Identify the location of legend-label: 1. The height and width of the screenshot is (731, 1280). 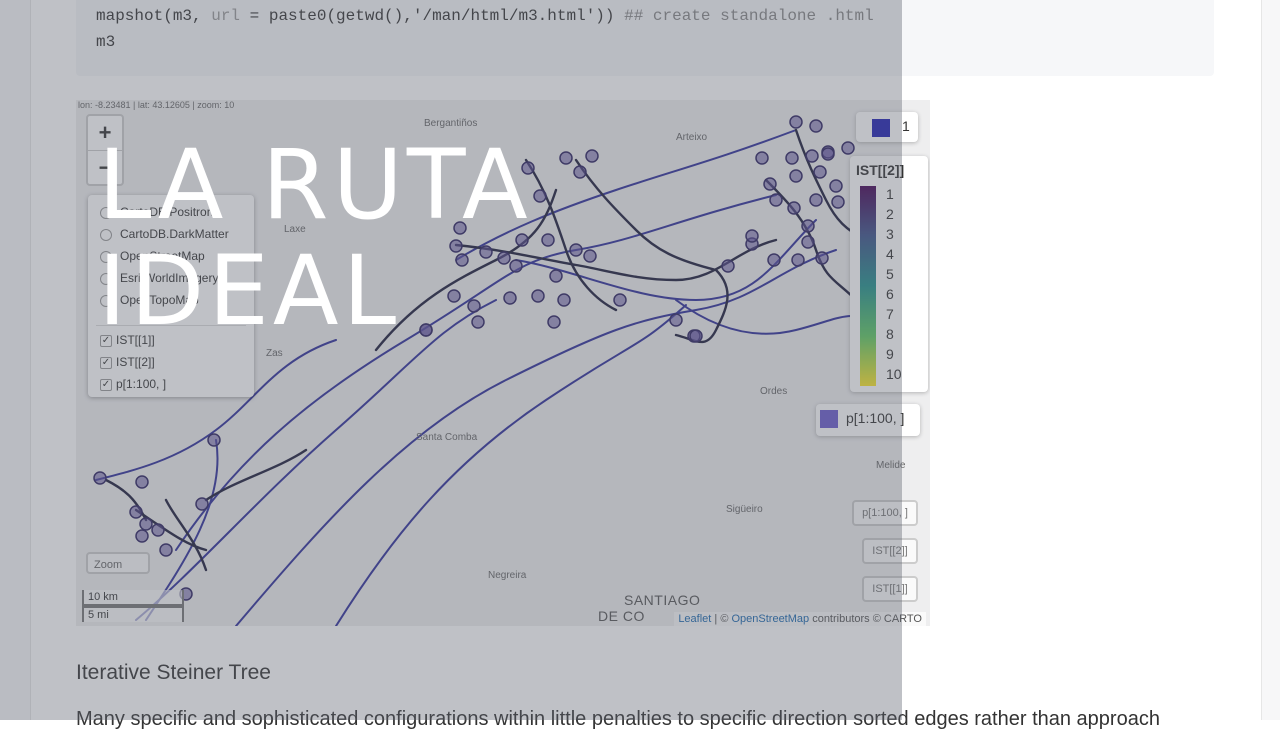
(906, 126).